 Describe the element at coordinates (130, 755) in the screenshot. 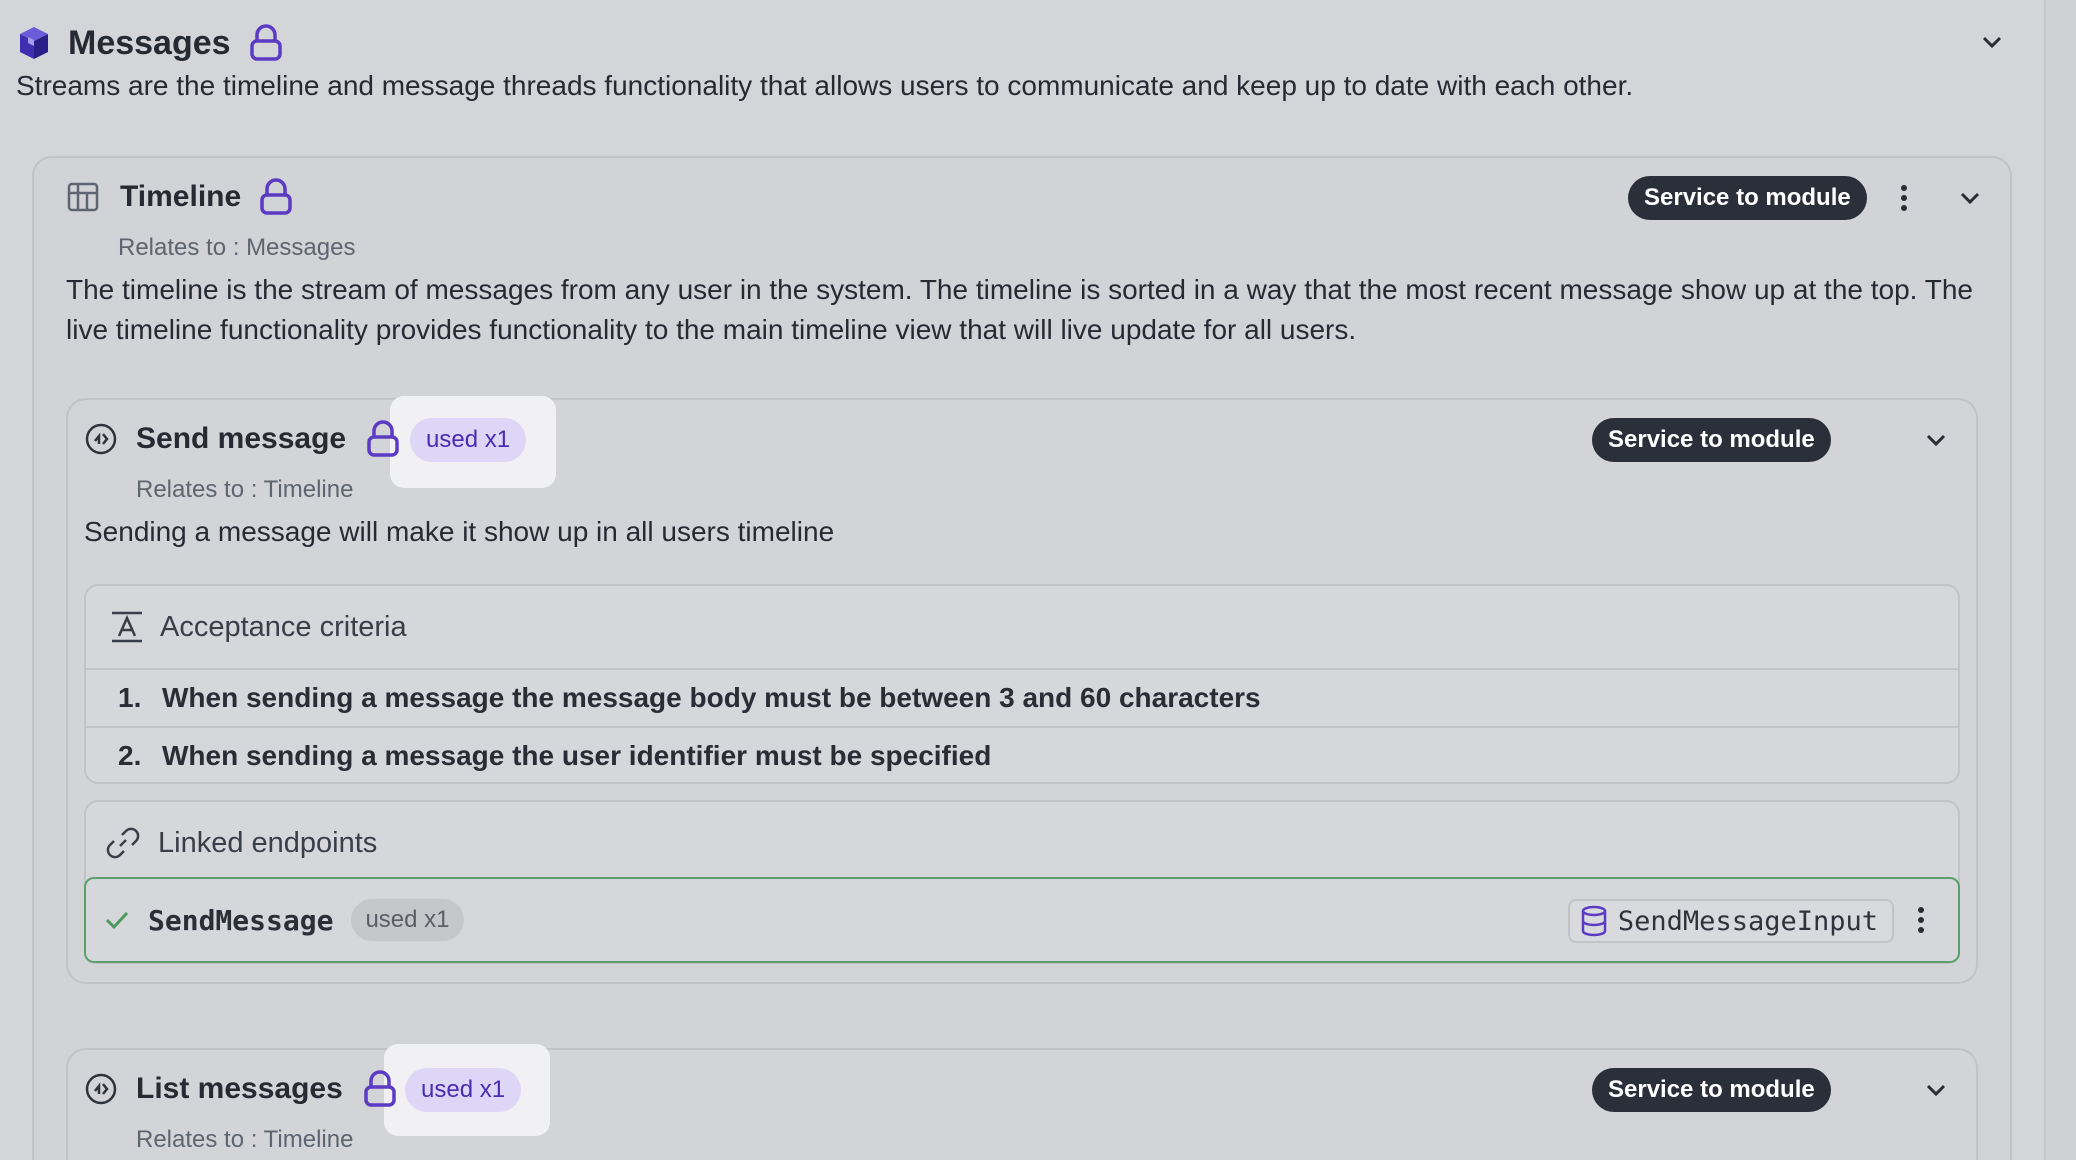

I see `criteria-number: 2.` at that location.